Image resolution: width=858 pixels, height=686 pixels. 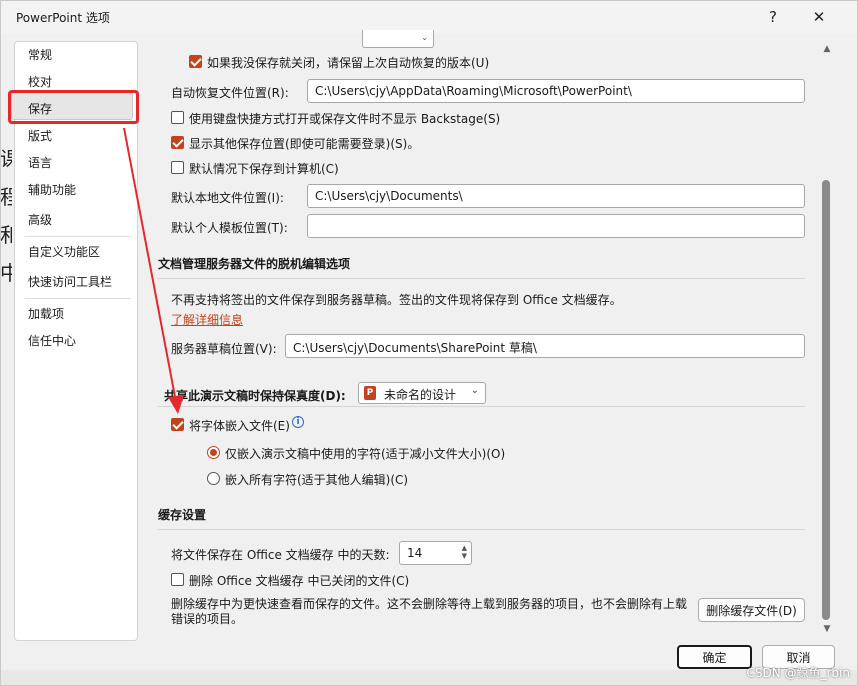 What do you see at coordinates (176, 404) in the screenshot?
I see `annotation-arrow-head` at bounding box center [176, 404].